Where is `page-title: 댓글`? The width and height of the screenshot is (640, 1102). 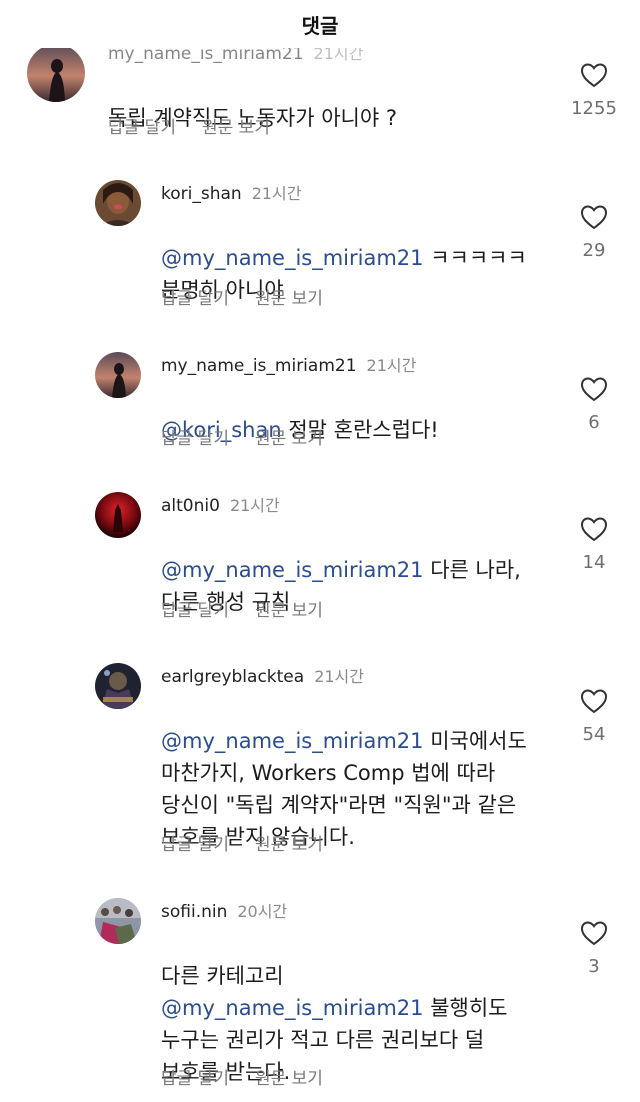
page-title: 댓글 is located at coordinates (320, 25).